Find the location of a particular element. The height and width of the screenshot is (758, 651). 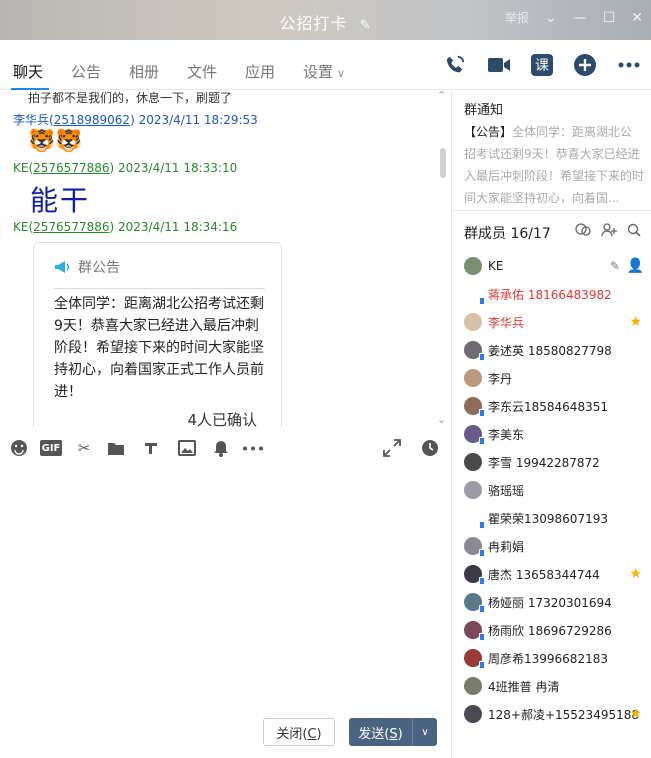

maximize-button: ☐ is located at coordinates (609, 18).